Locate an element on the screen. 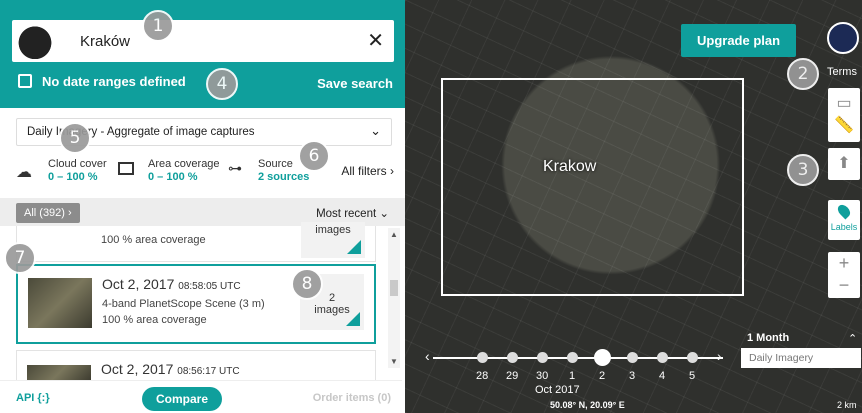 Image resolution: width=862 pixels, height=413 pixels. timeline-day-label: 2 is located at coordinates (602, 376).